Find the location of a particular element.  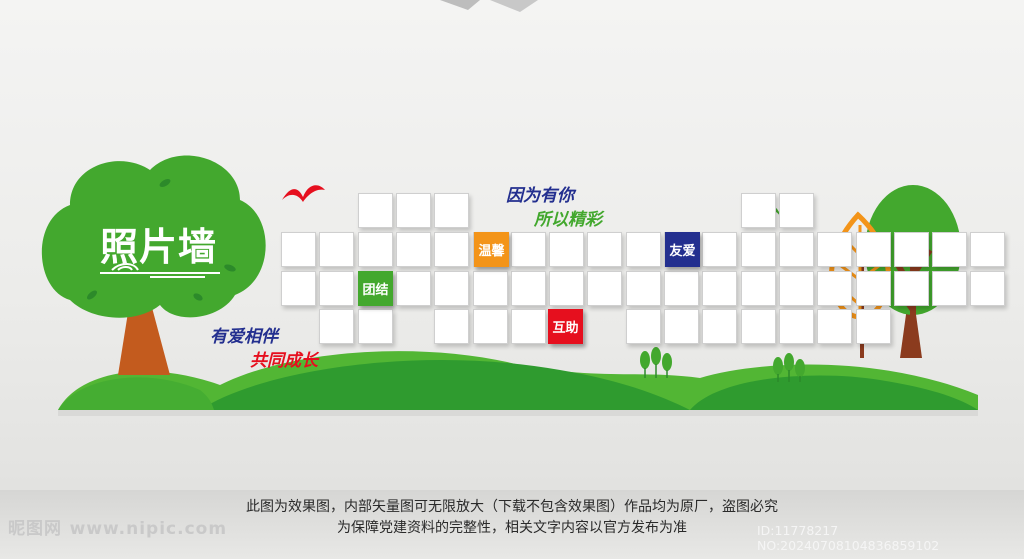

slogan-left-2: 共同成长 is located at coordinates (284, 361).